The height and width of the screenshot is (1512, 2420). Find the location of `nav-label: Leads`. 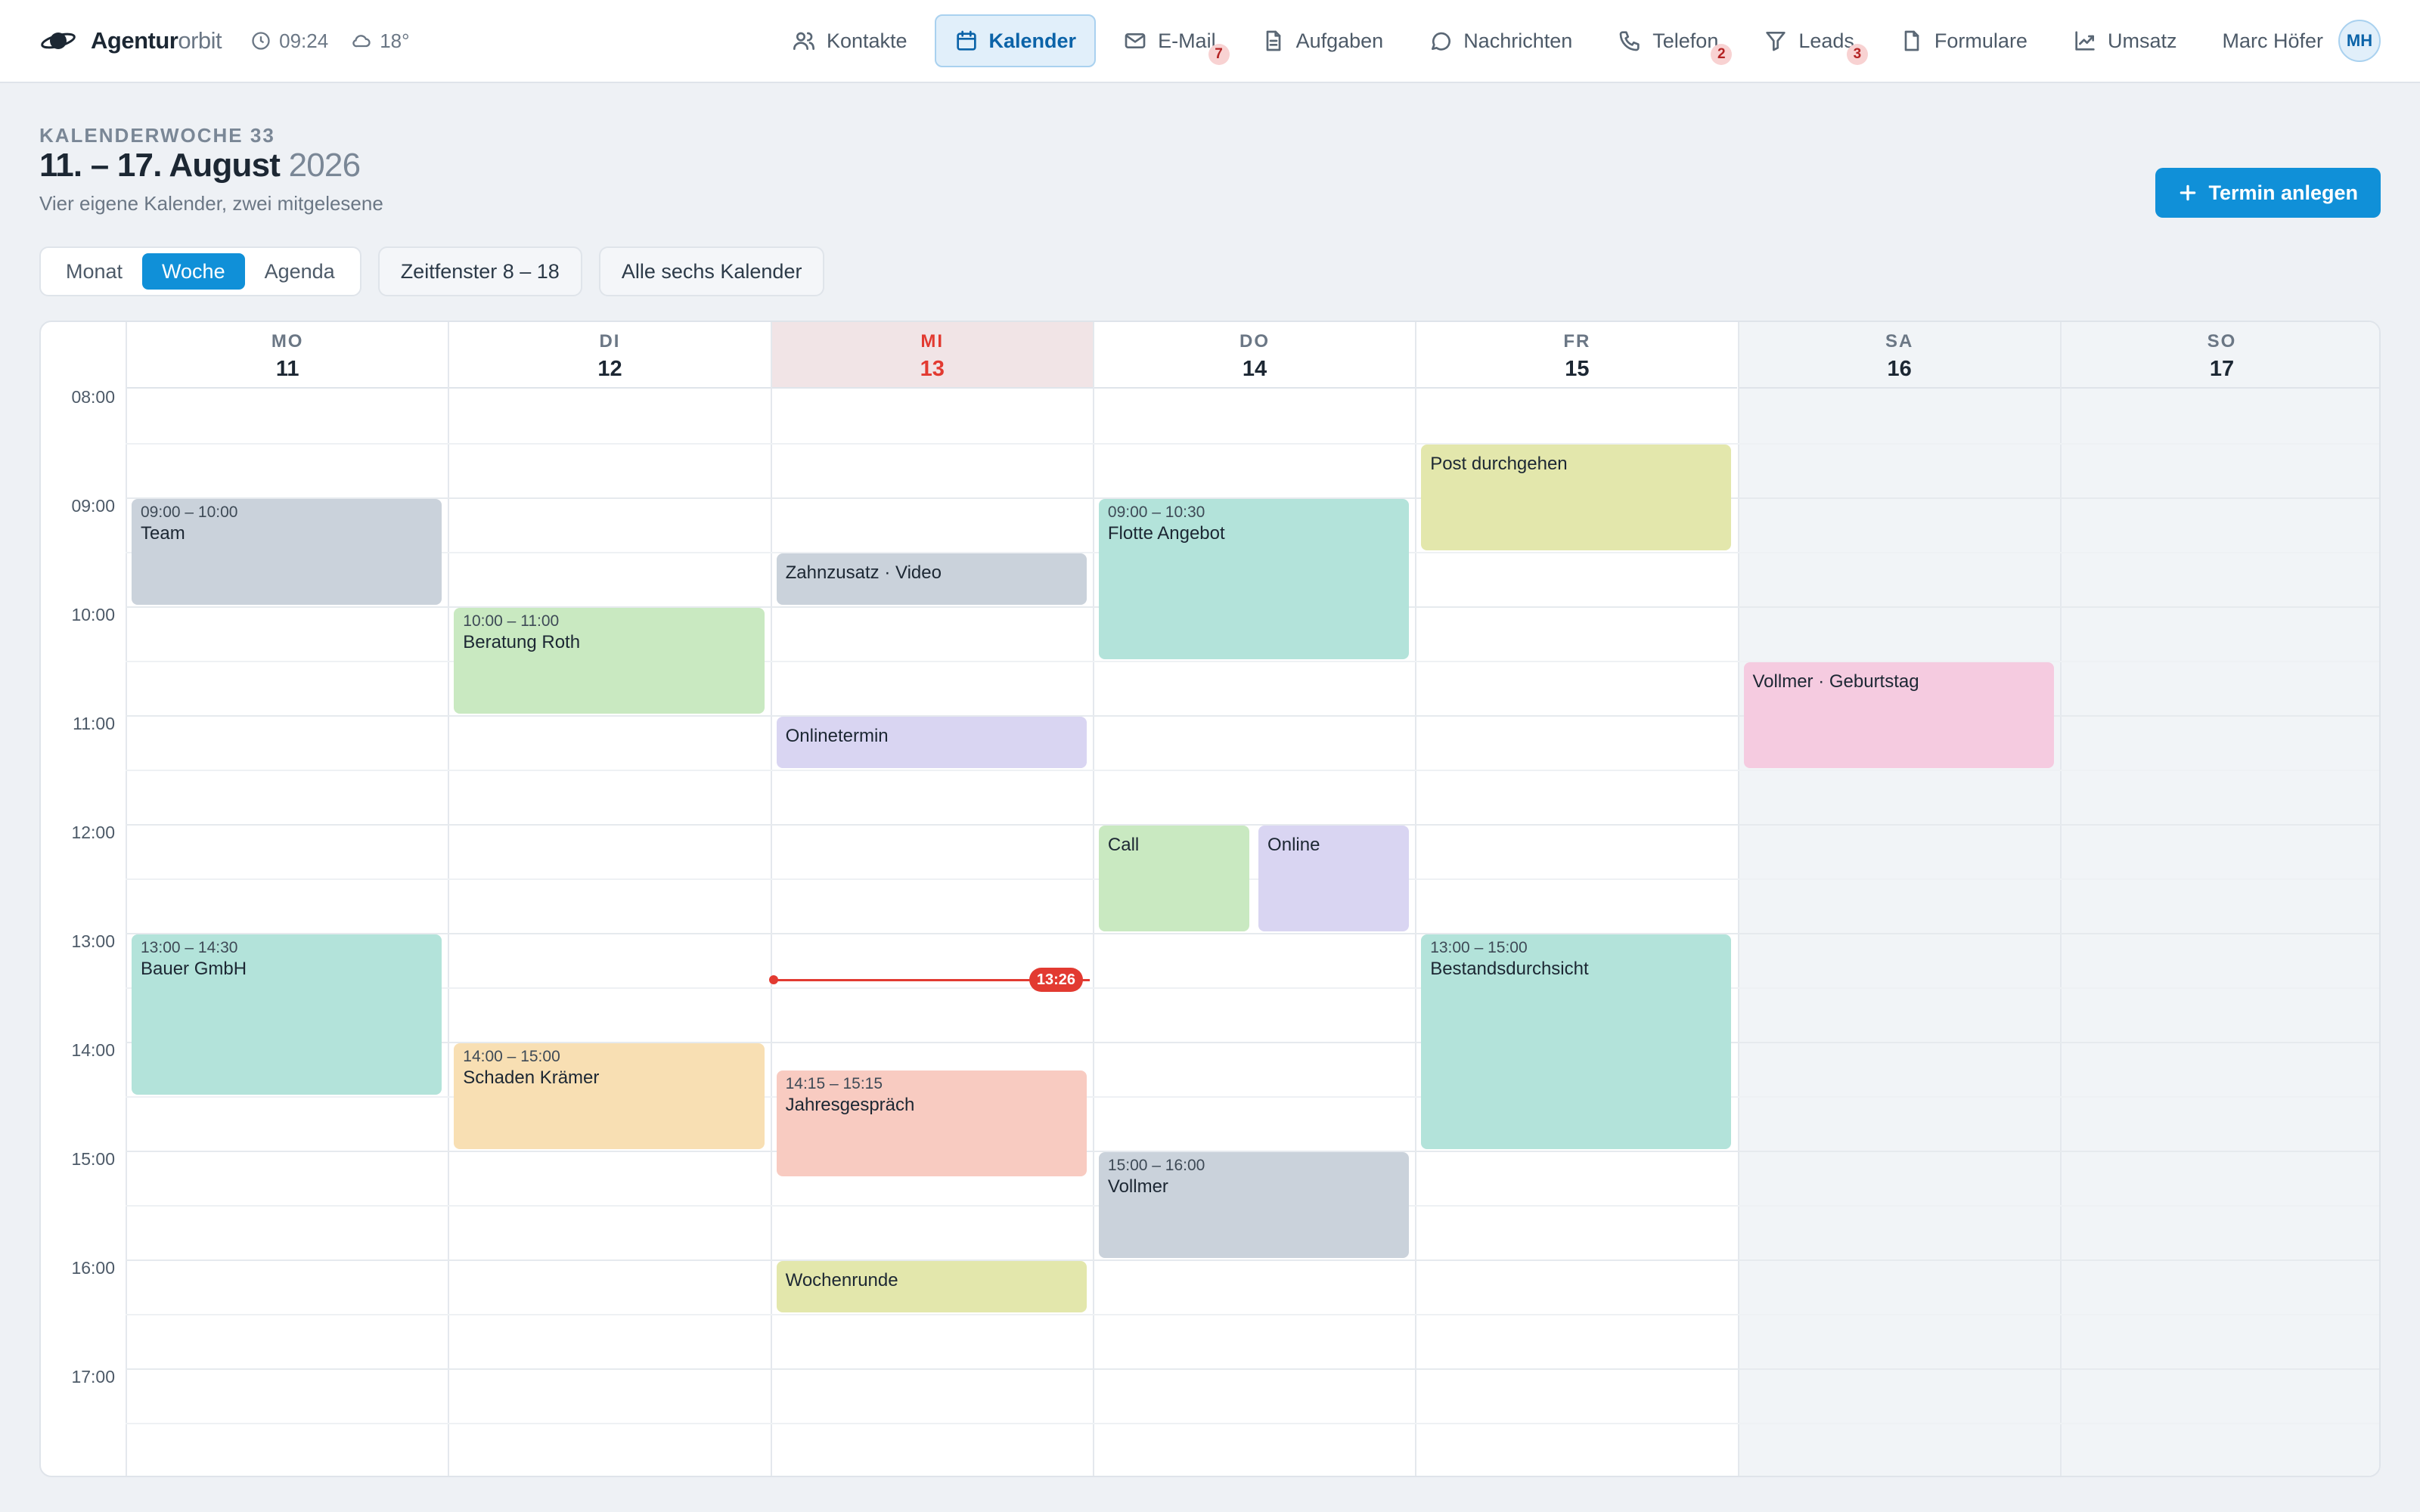

nav-label: Leads is located at coordinates (1826, 40).